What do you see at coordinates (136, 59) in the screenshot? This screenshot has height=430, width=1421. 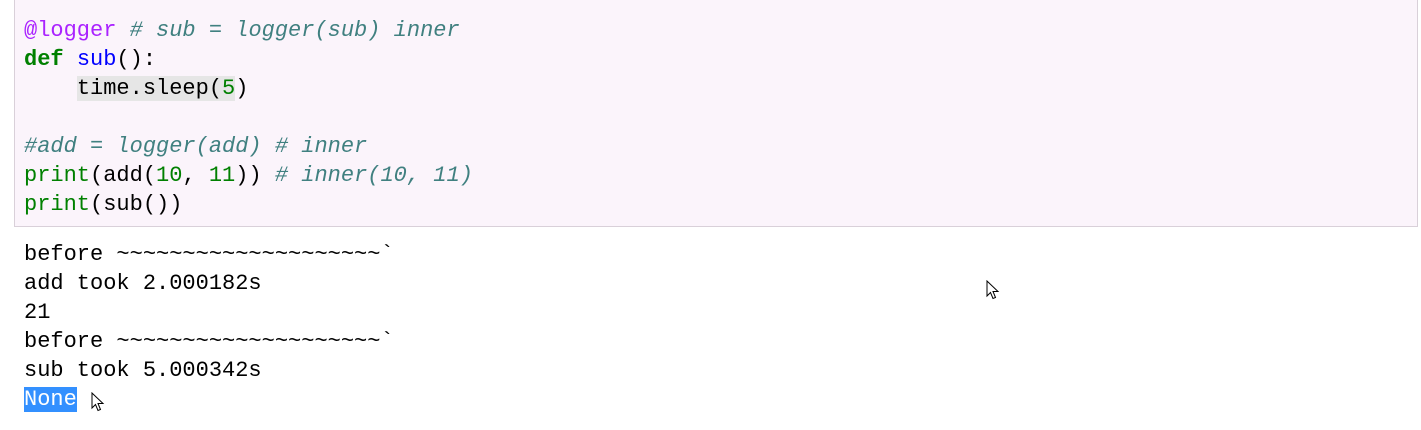 I see `code-token-plain: ():` at bounding box center [136, 59].